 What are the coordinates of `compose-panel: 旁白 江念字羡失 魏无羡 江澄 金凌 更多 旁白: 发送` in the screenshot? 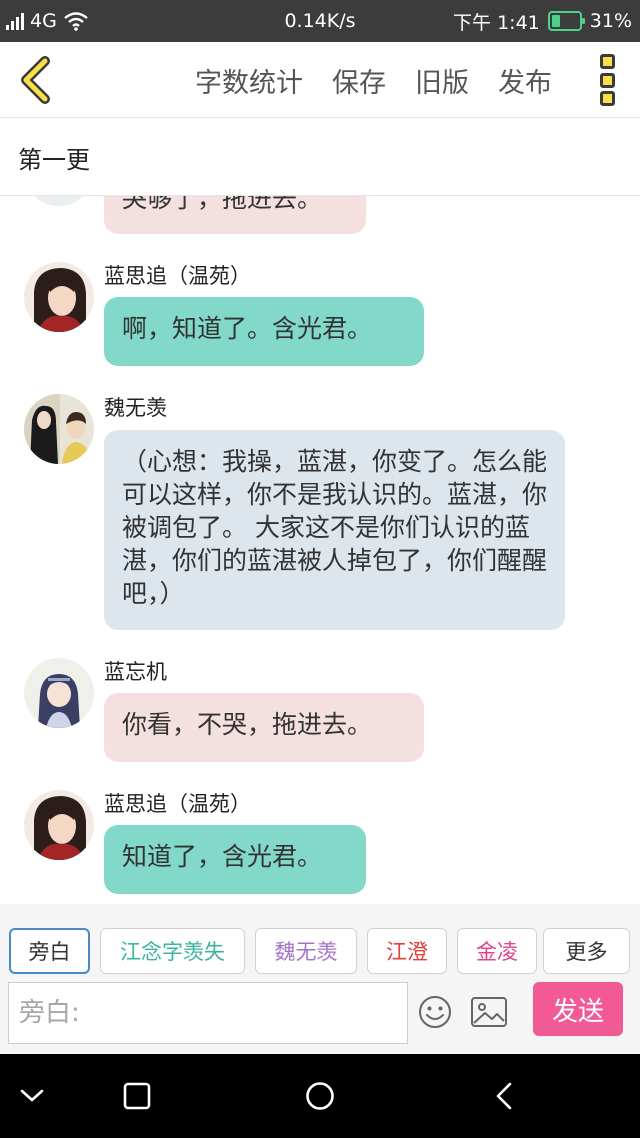 It's located at (320, 979).